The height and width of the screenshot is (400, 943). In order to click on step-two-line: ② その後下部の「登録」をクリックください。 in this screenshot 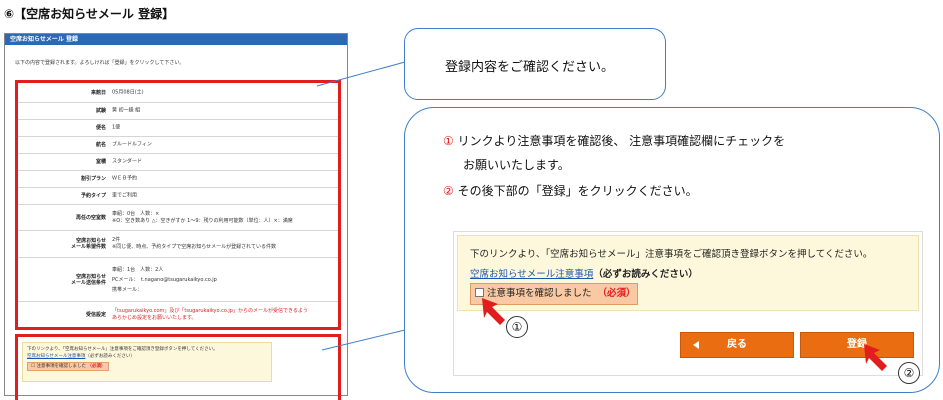, I will do `click(570, 190)`.